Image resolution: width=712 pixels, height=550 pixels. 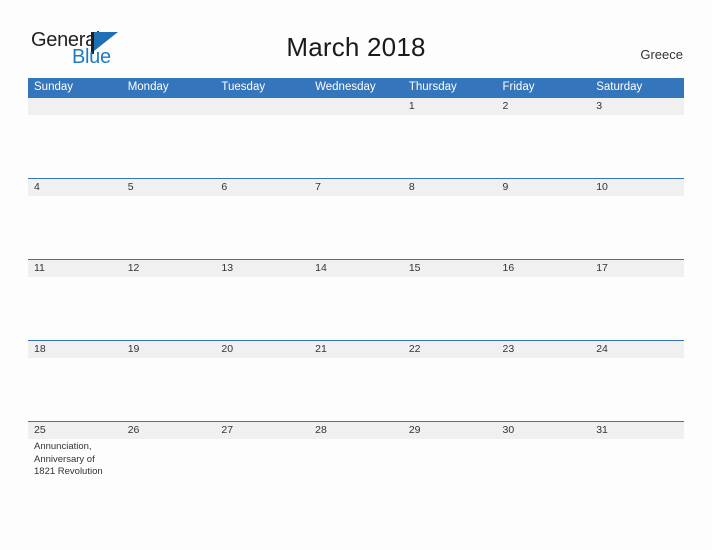 What do you see at coordinates (637, 349) in the screenshot?
I see `day-number: 24` at bounding box center [637, 349].